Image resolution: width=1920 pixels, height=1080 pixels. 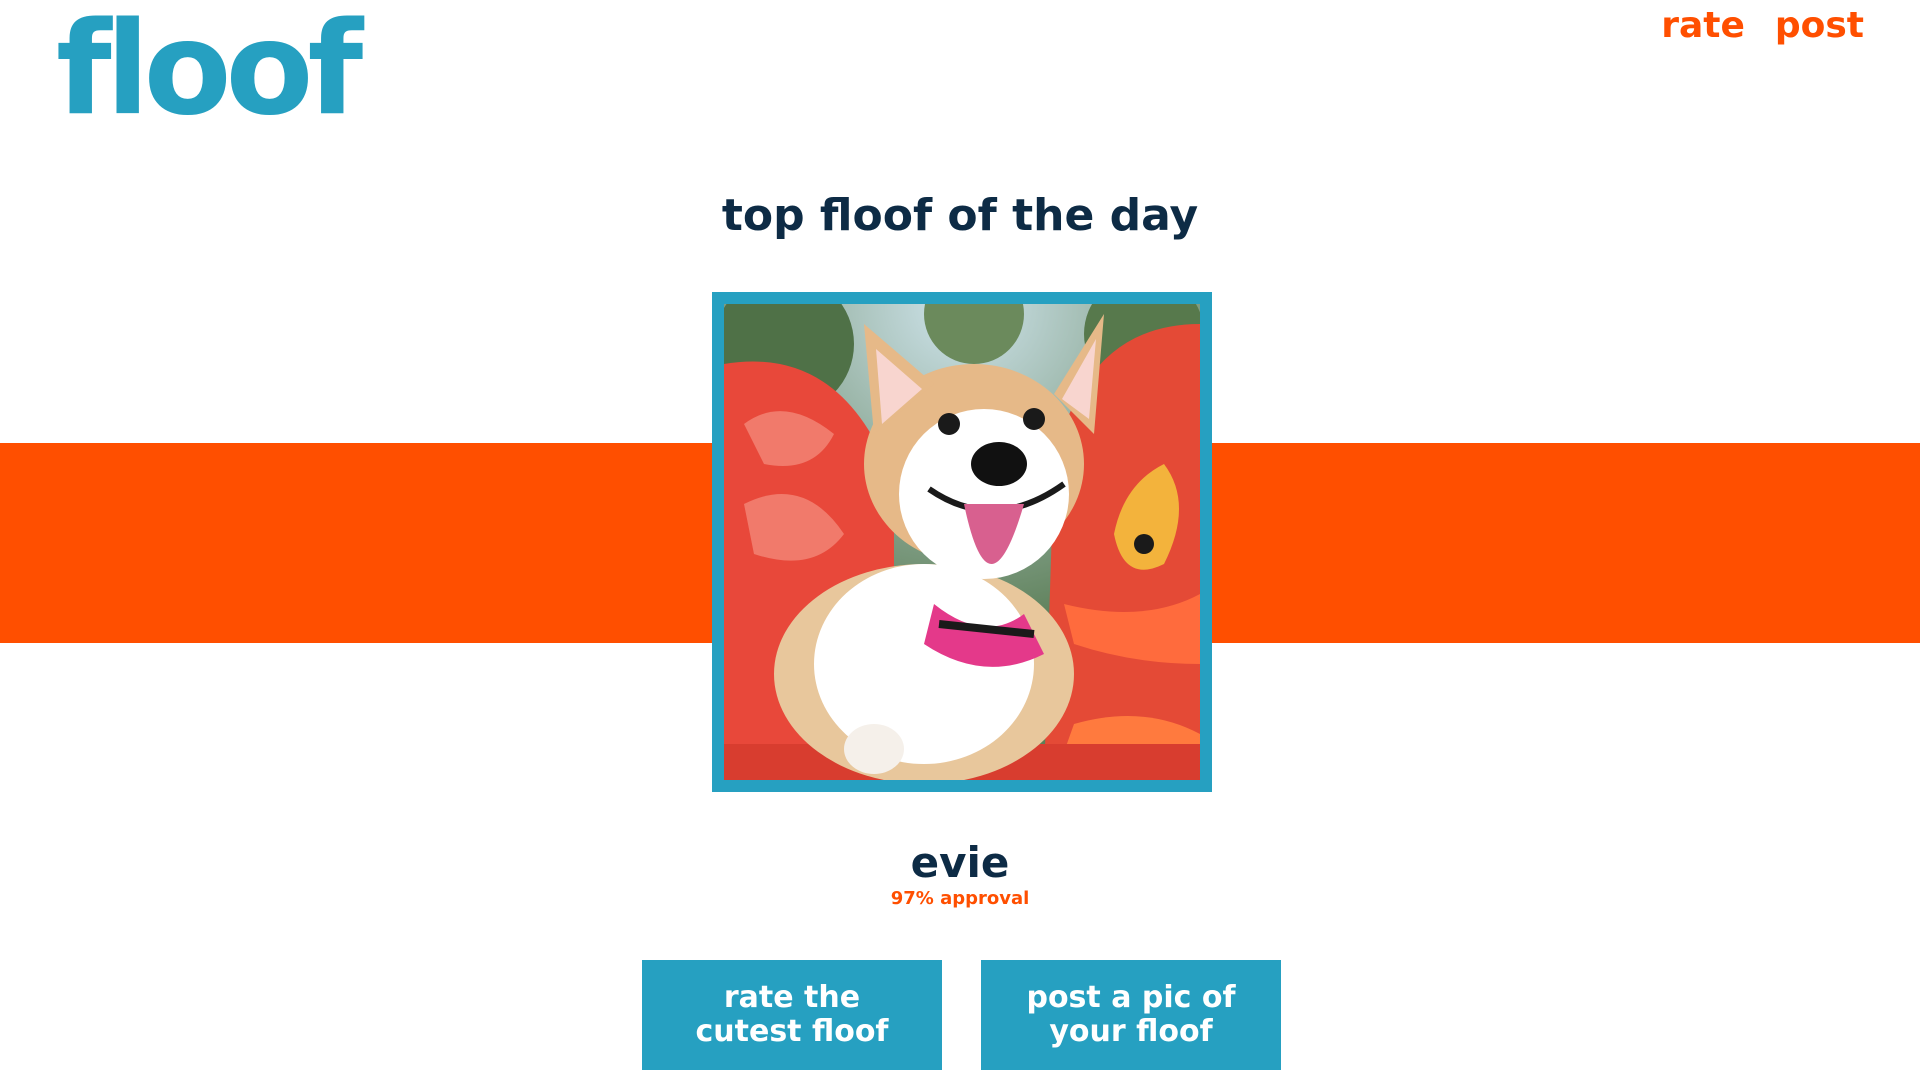 I want to click on post-cta-button: post a pic of your floof, so click(x=1131, y=1015).